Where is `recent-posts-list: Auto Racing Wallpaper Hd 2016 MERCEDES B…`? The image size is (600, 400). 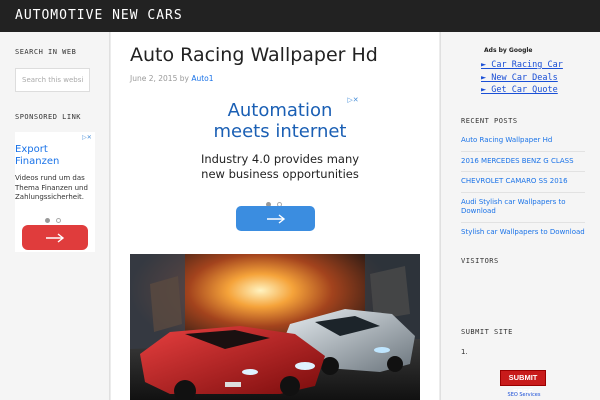
recent-posts-list: Auto Racing Wallpaper Hd 2016 MERCEDES B… is located at coordinates (523, 186).